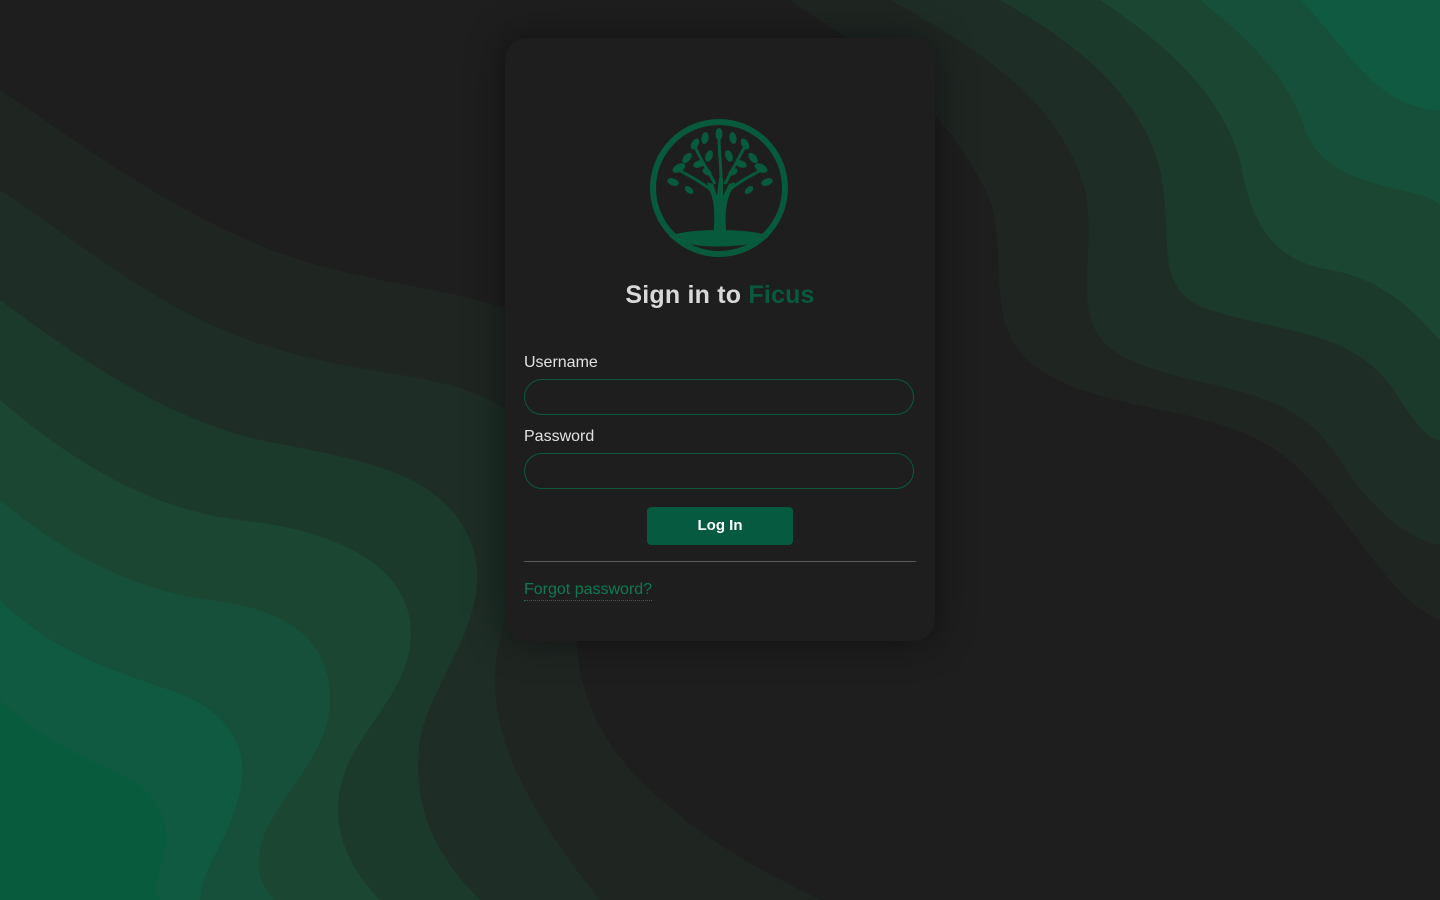 This screenshot has width=1440, height=900. What do you see at coordinates (719, 471) in the screenshot?
I see `password-field` at bounding box center [719, 471].